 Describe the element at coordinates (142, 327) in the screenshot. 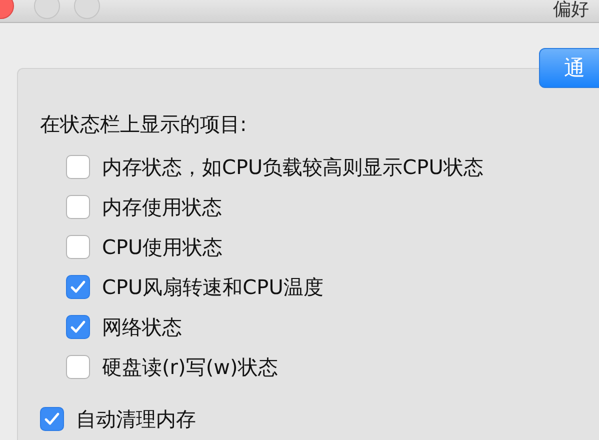

I see `checkbox-label: 网络状态` at that location.